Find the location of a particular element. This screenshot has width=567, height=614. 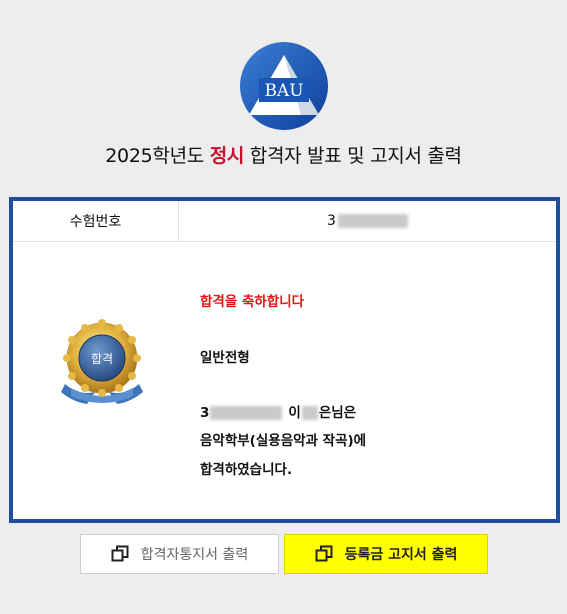

exam-number-row: 수험번호 3 is located at coordinates (284, 221).